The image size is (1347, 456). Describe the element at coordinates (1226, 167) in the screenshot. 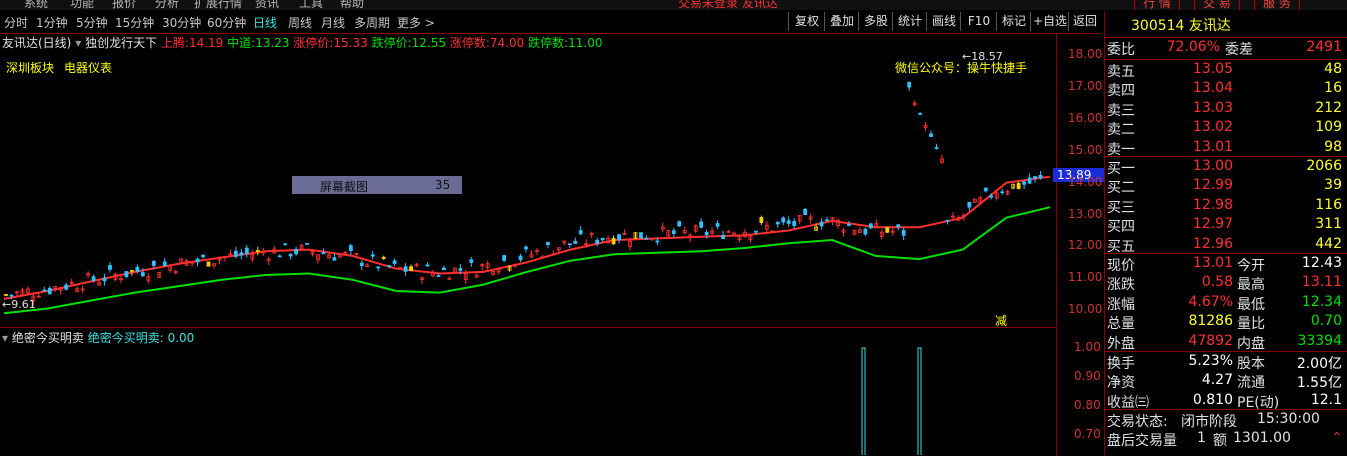

I see `buy-row: 买一 13.00 2066` at that location.